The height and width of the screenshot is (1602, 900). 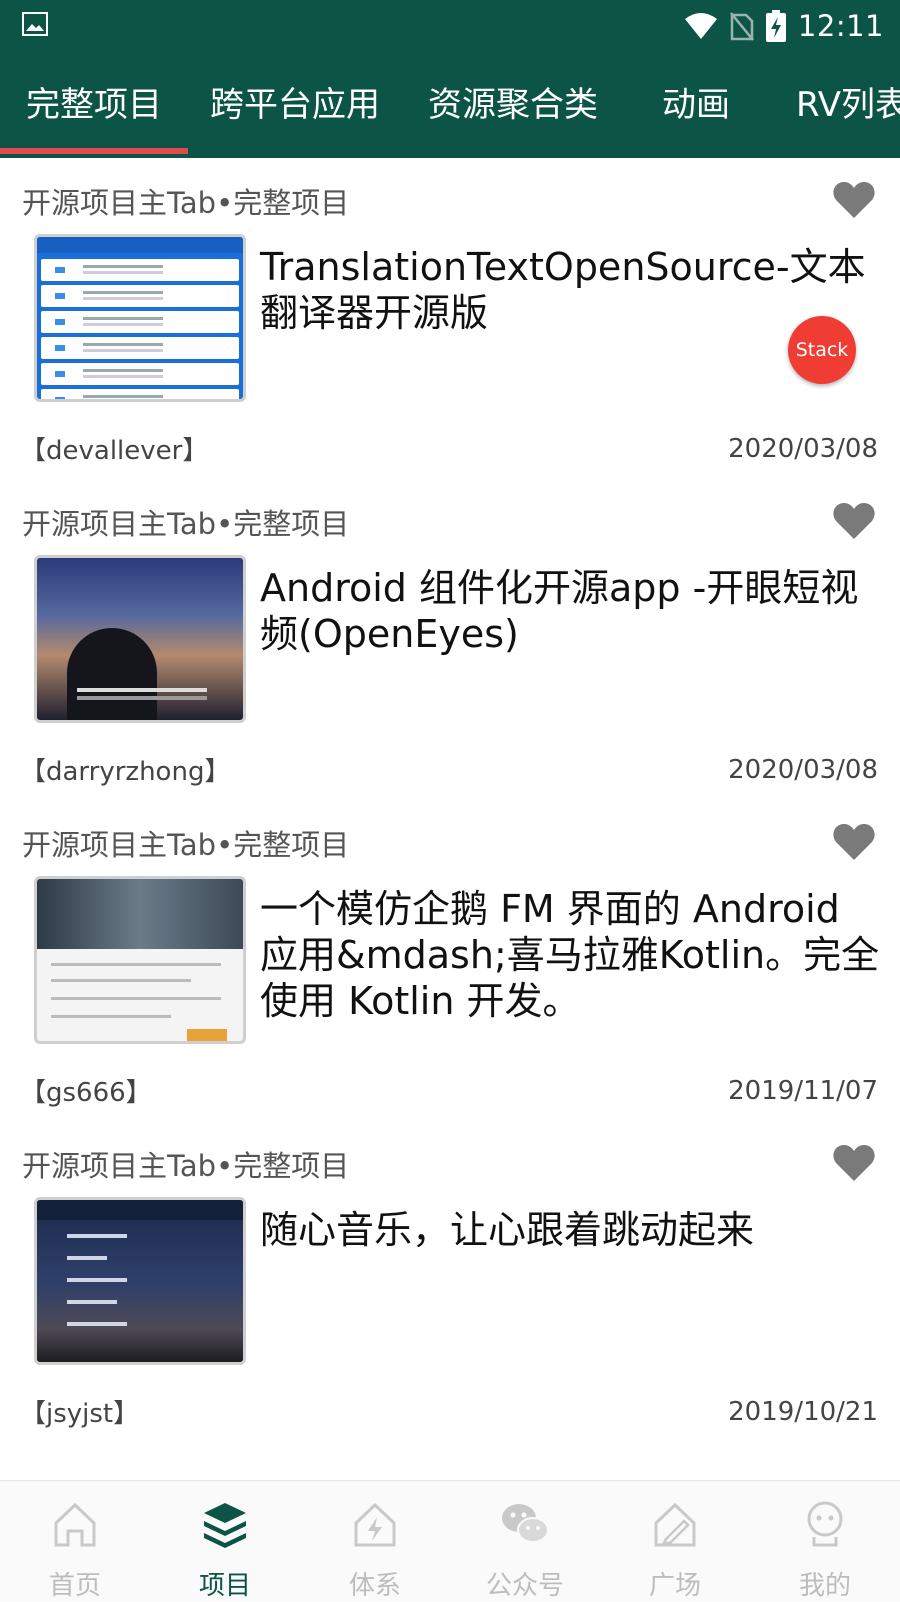 I want to click on status-clock: 12:11, so click(x=840, y=26).